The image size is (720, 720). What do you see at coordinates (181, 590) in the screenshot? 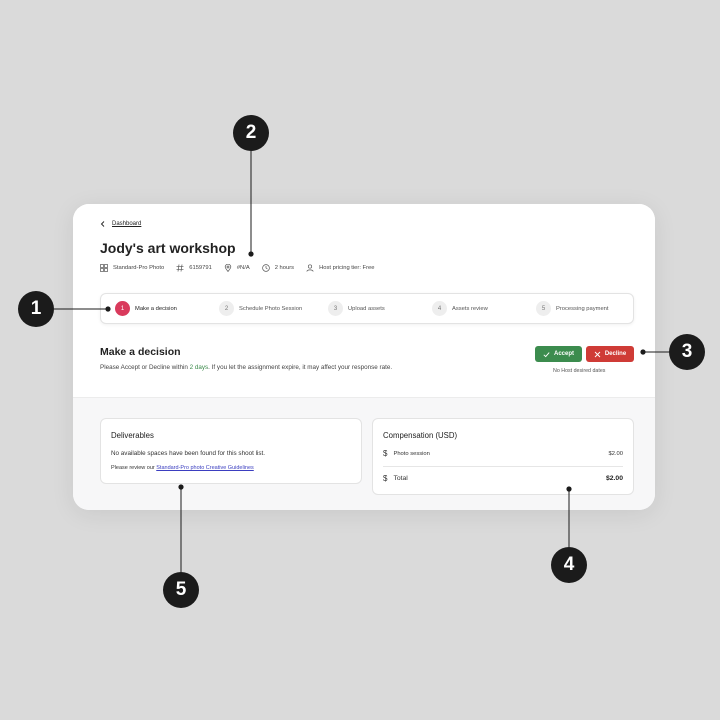
I see `callout-marker-5: 5` at bounding box center [181, 590].